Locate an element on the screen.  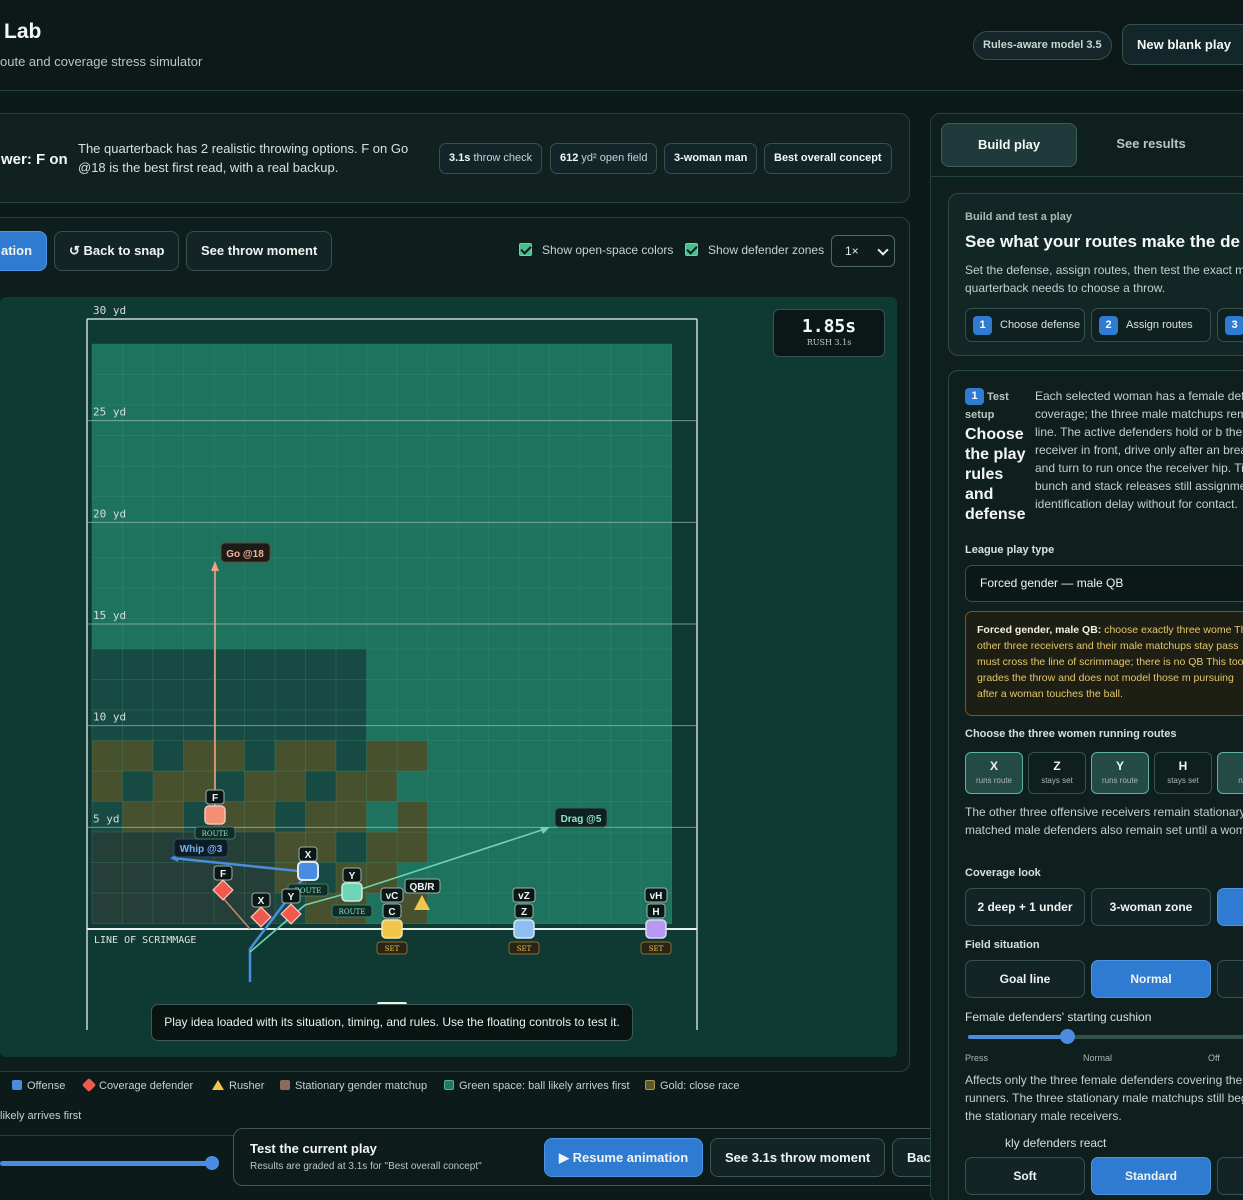
svg-text: Z is located at coordinates (524, 912).